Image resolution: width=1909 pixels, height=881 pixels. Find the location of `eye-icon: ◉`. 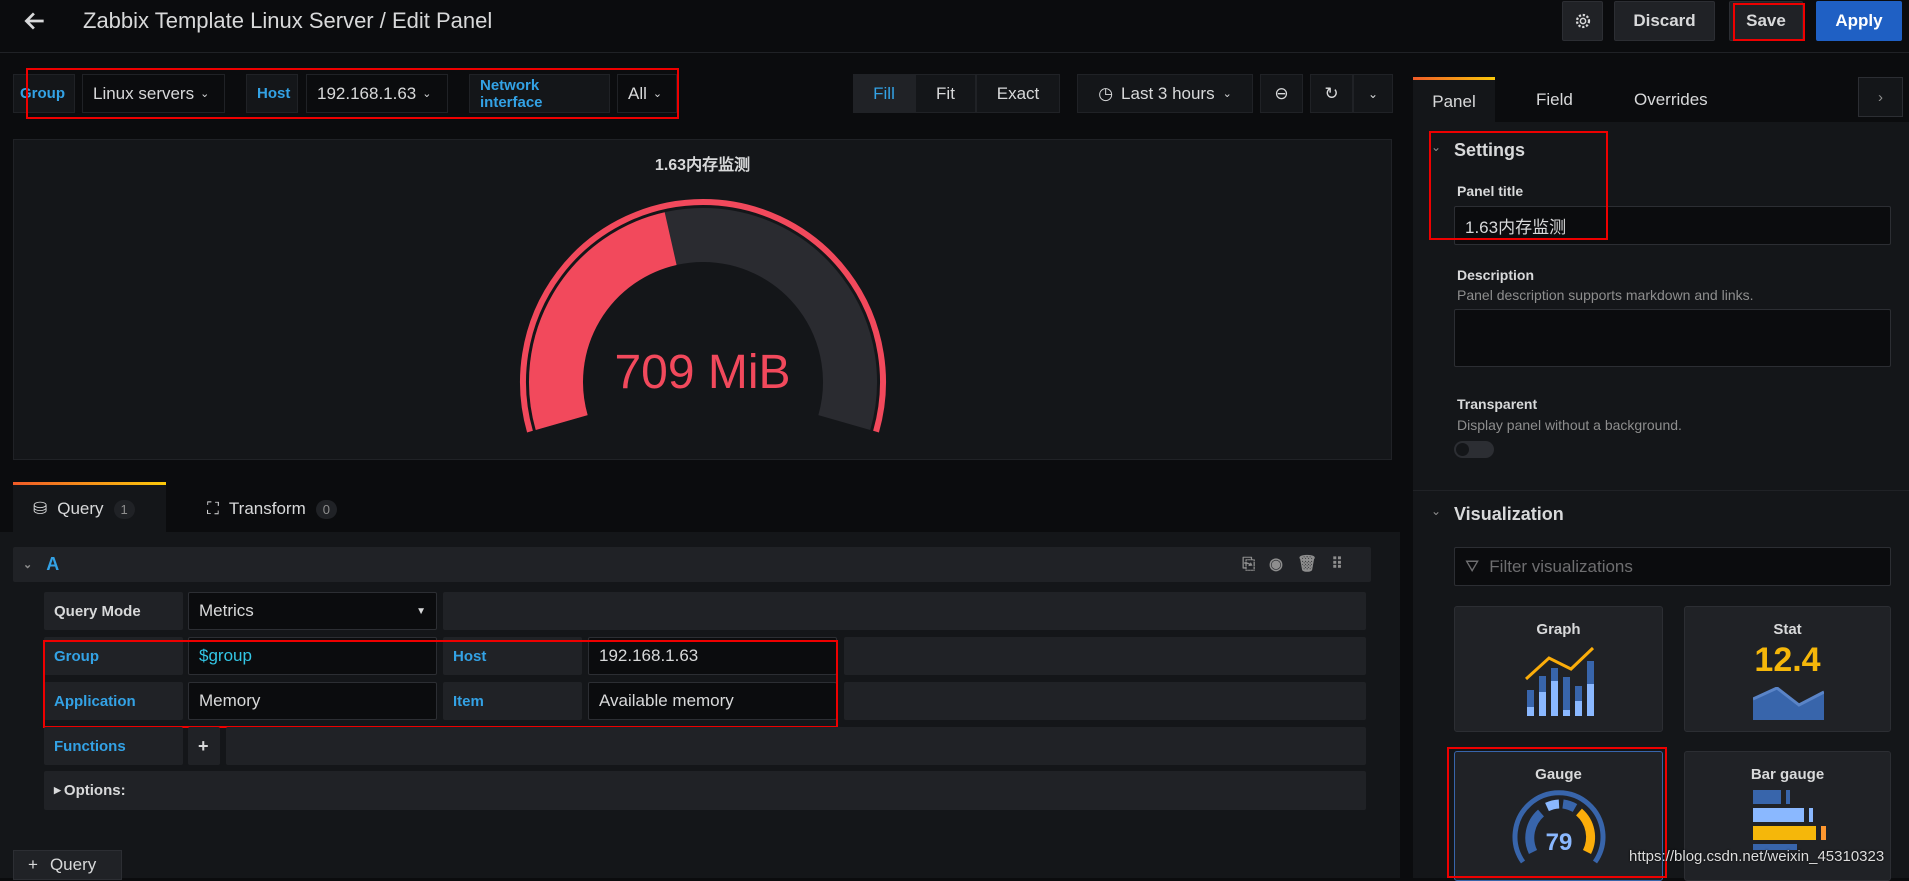

eye-icon: ◉ is located at coordinates (1283, 564).